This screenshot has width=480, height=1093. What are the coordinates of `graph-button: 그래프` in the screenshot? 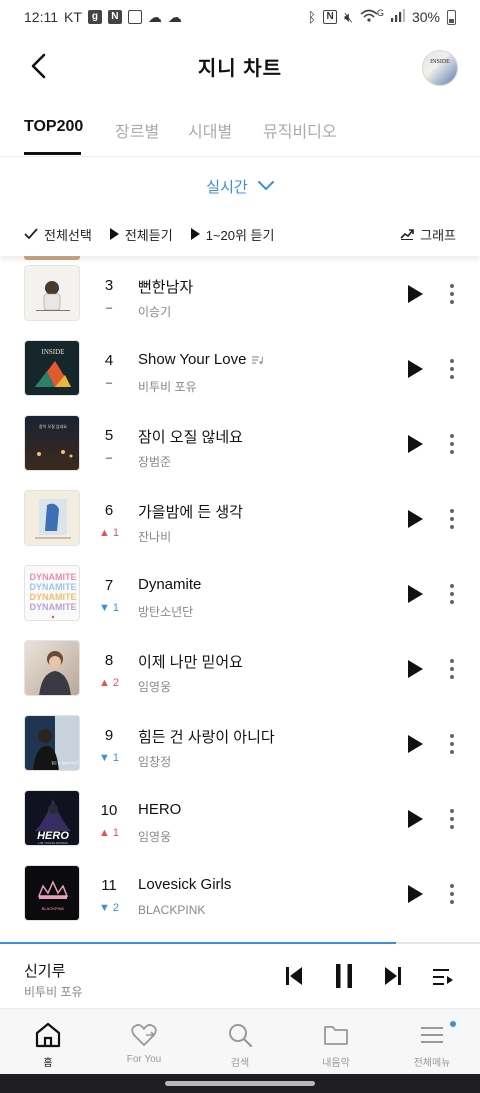 It's located at (428, 234).